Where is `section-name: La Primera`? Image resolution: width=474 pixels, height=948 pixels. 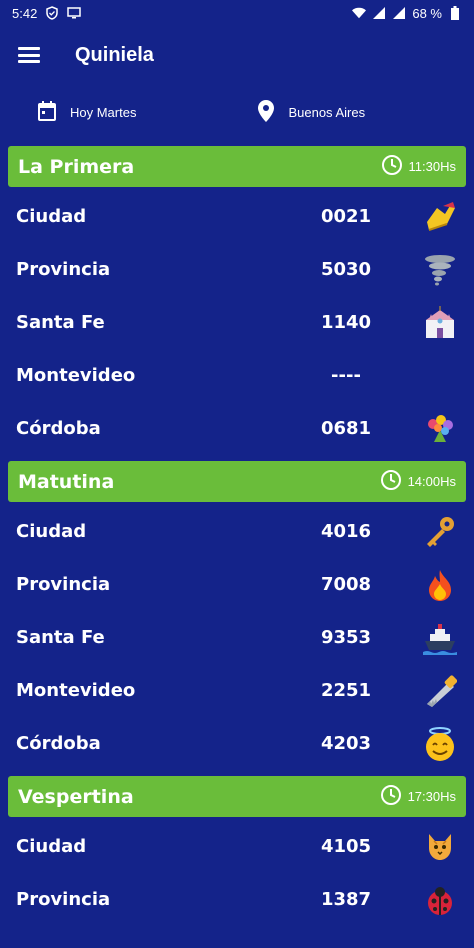 section-name: La Primera is located at coordinates (76, 166).